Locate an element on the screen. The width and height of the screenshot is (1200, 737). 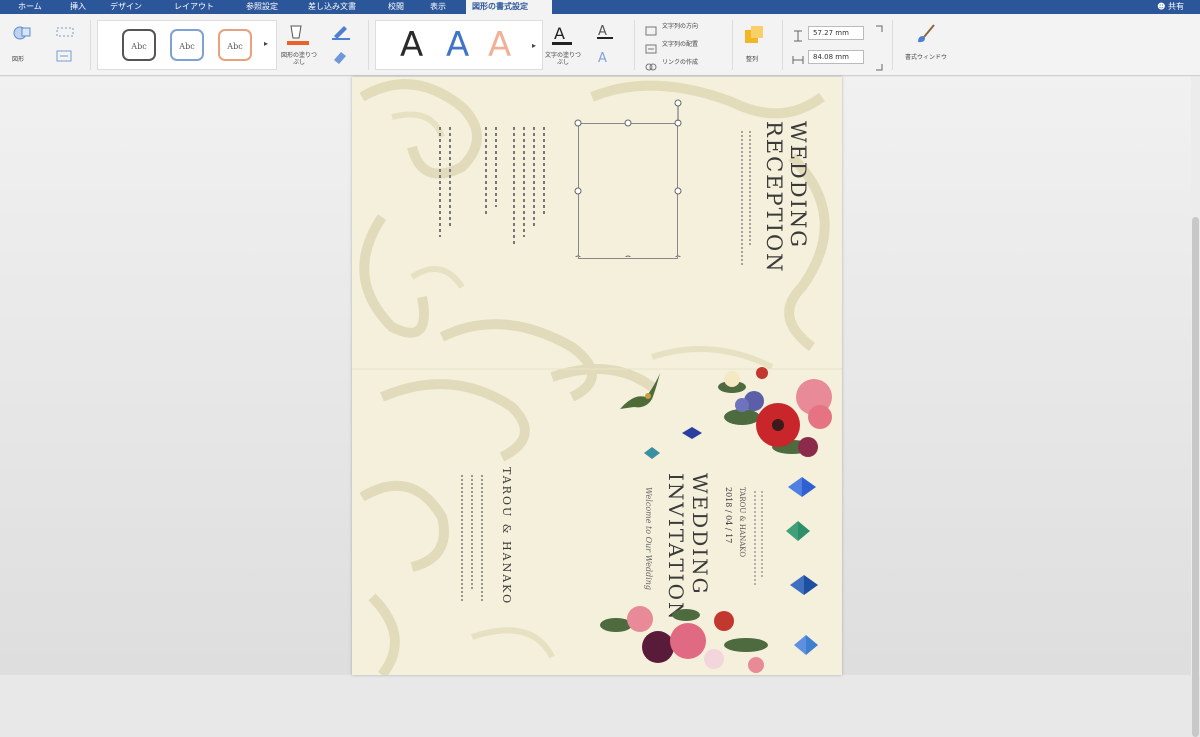
selection-handles is located at coordinates (628, 178).